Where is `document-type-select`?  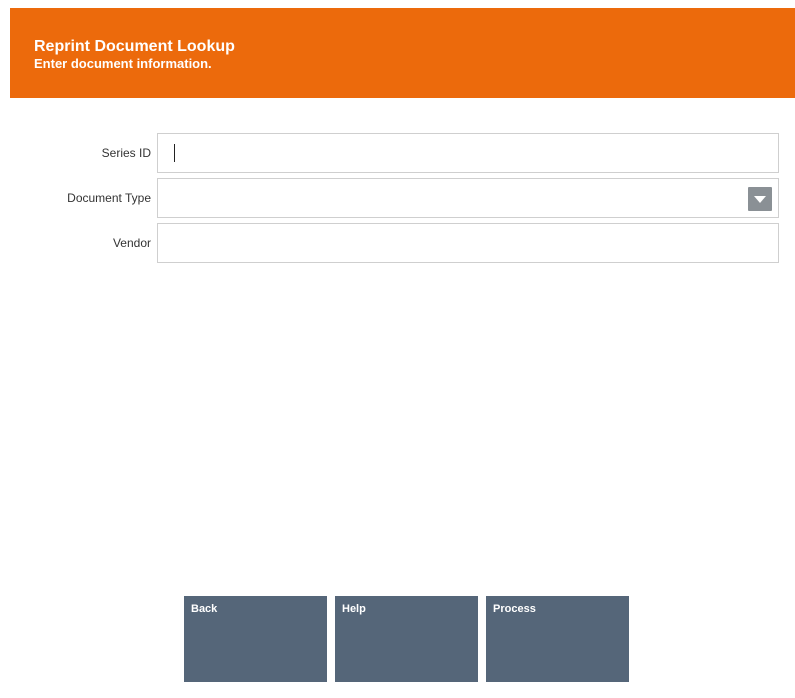 document-type-select is located at coordinates (468, 198).